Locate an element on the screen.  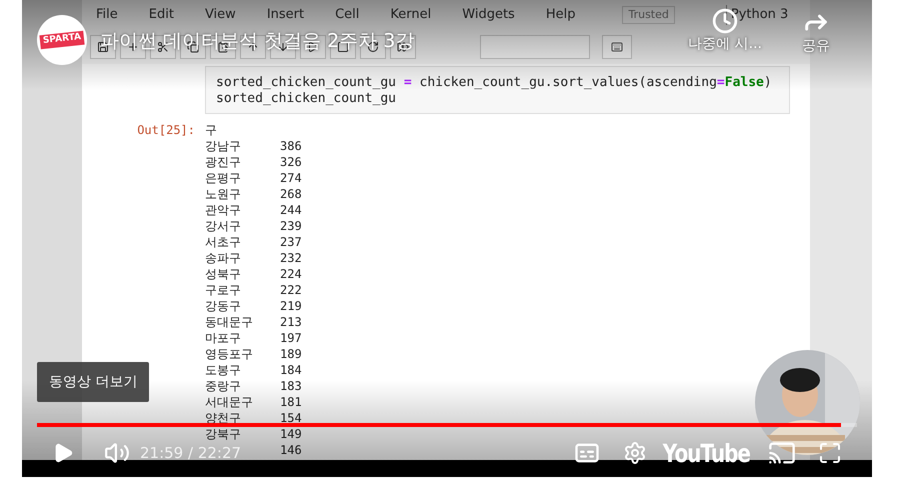
code-line: sorted_chicken_count_gu = chicken_count_gu.sort_values(ascending=False) is located at coordinates (494, 83).